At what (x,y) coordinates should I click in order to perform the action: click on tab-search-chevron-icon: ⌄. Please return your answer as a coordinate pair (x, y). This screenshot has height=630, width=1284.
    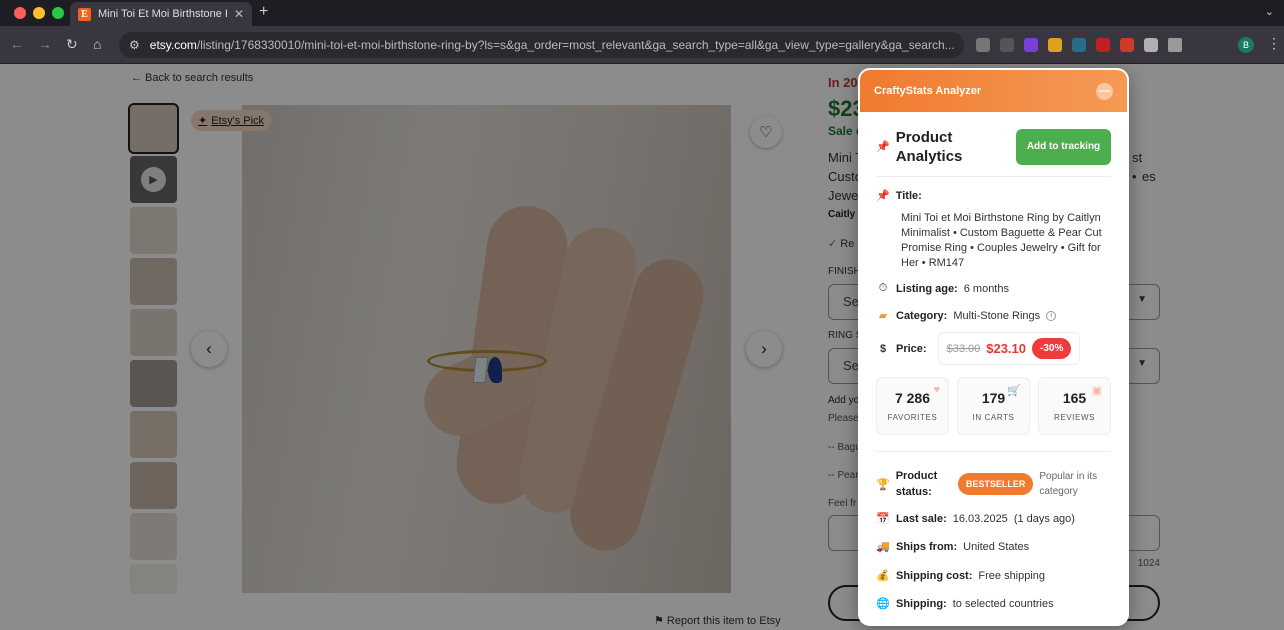
    Looking at the image, I should click on (1269, 11).